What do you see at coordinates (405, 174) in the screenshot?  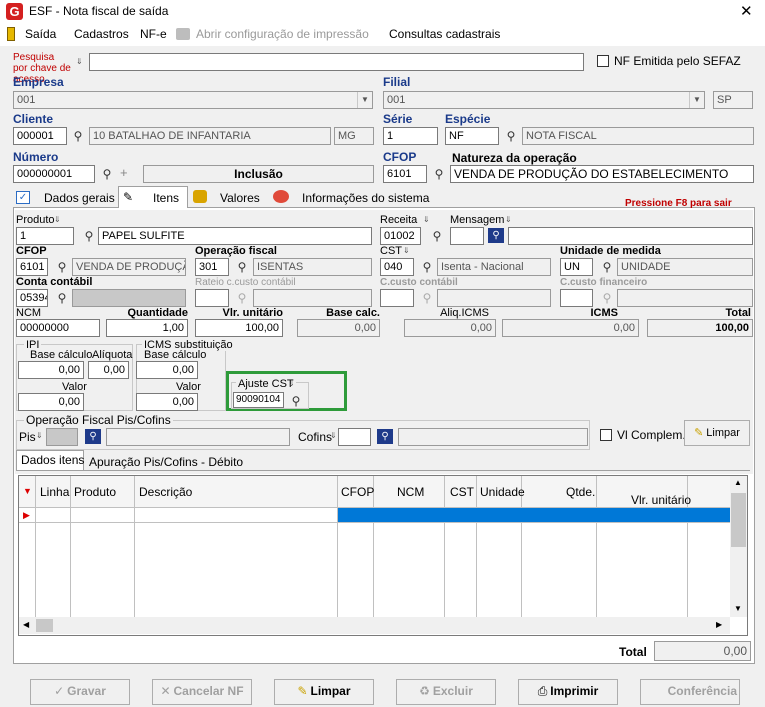 I see `cfop-header-input: 6101` at bounding box center [405, 174].